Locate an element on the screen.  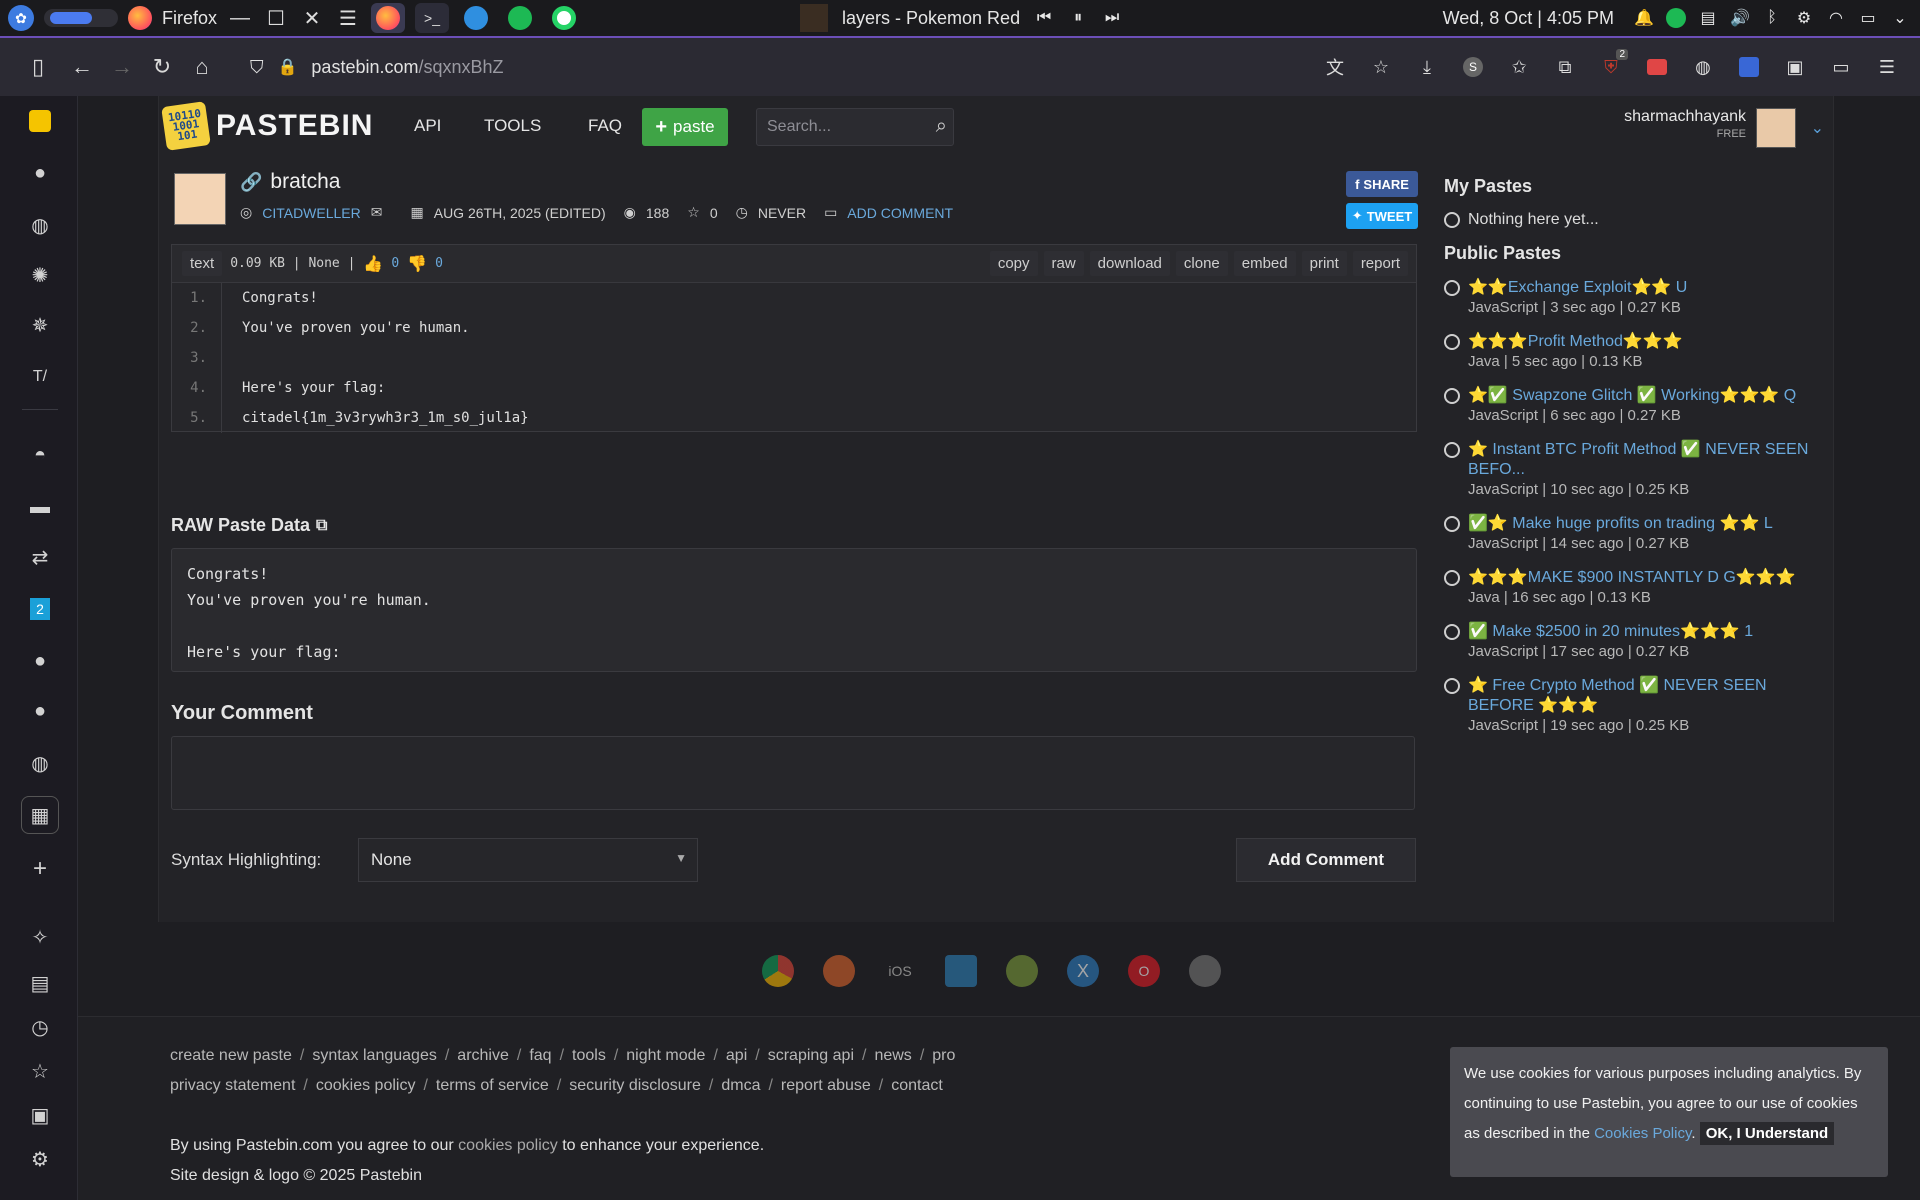
search-icon: ⌕ is located at coordinates (941, 126).